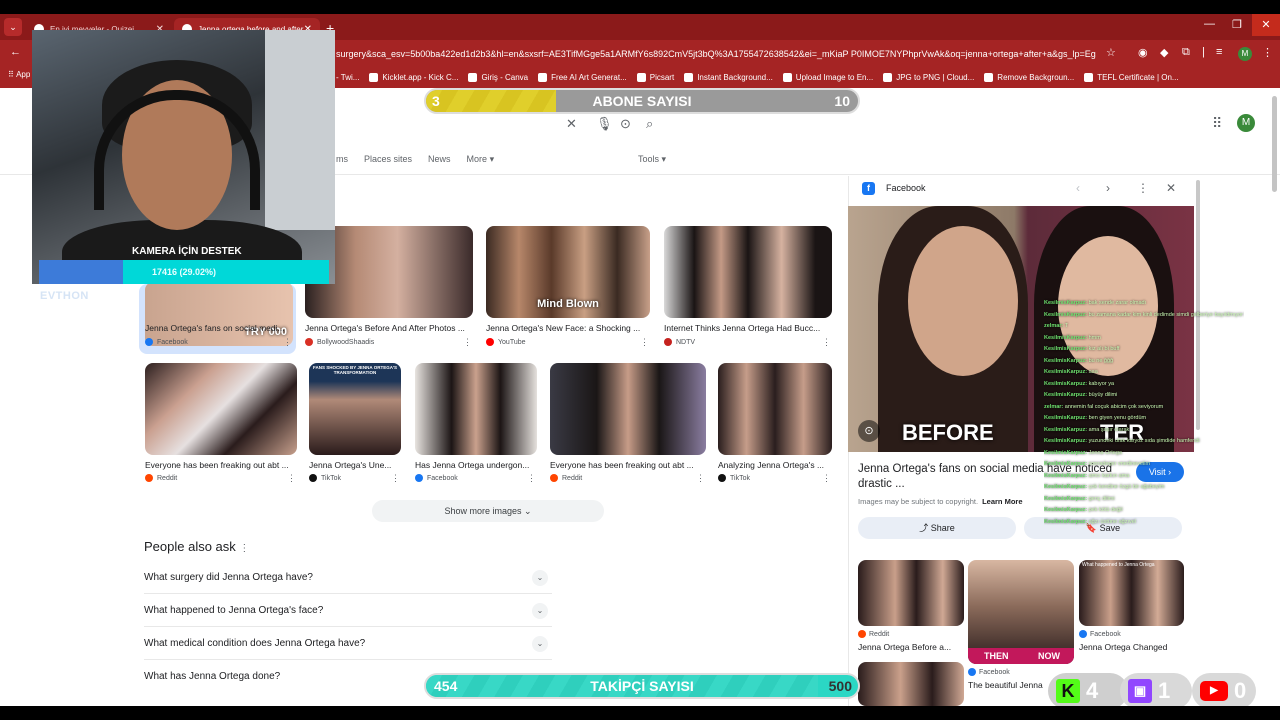  What do you see at coordinates (506, 342) in the screenshot?
I see `image-source: YouTube` at bounding box center [506, 342].